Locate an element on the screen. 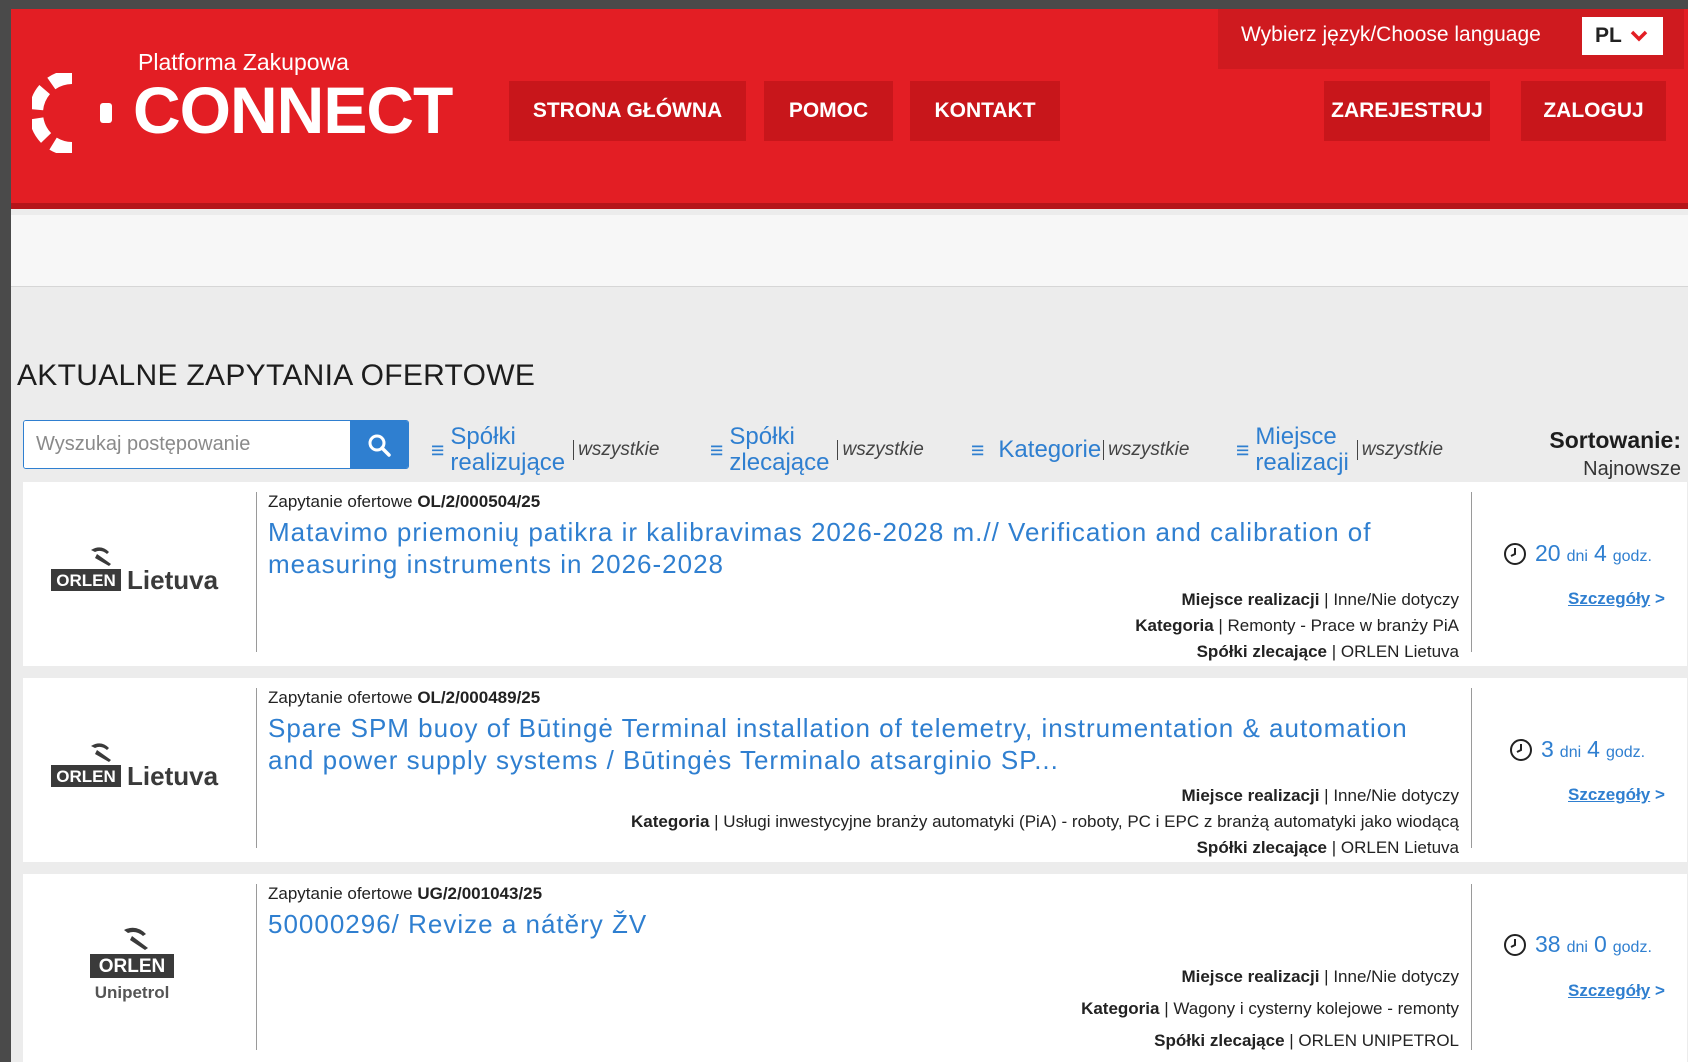 This screenshot has height=1062, width=1688. filter-place: ≡ Miejsce realizacji wszystkie is located at coordinates (1339, 450).